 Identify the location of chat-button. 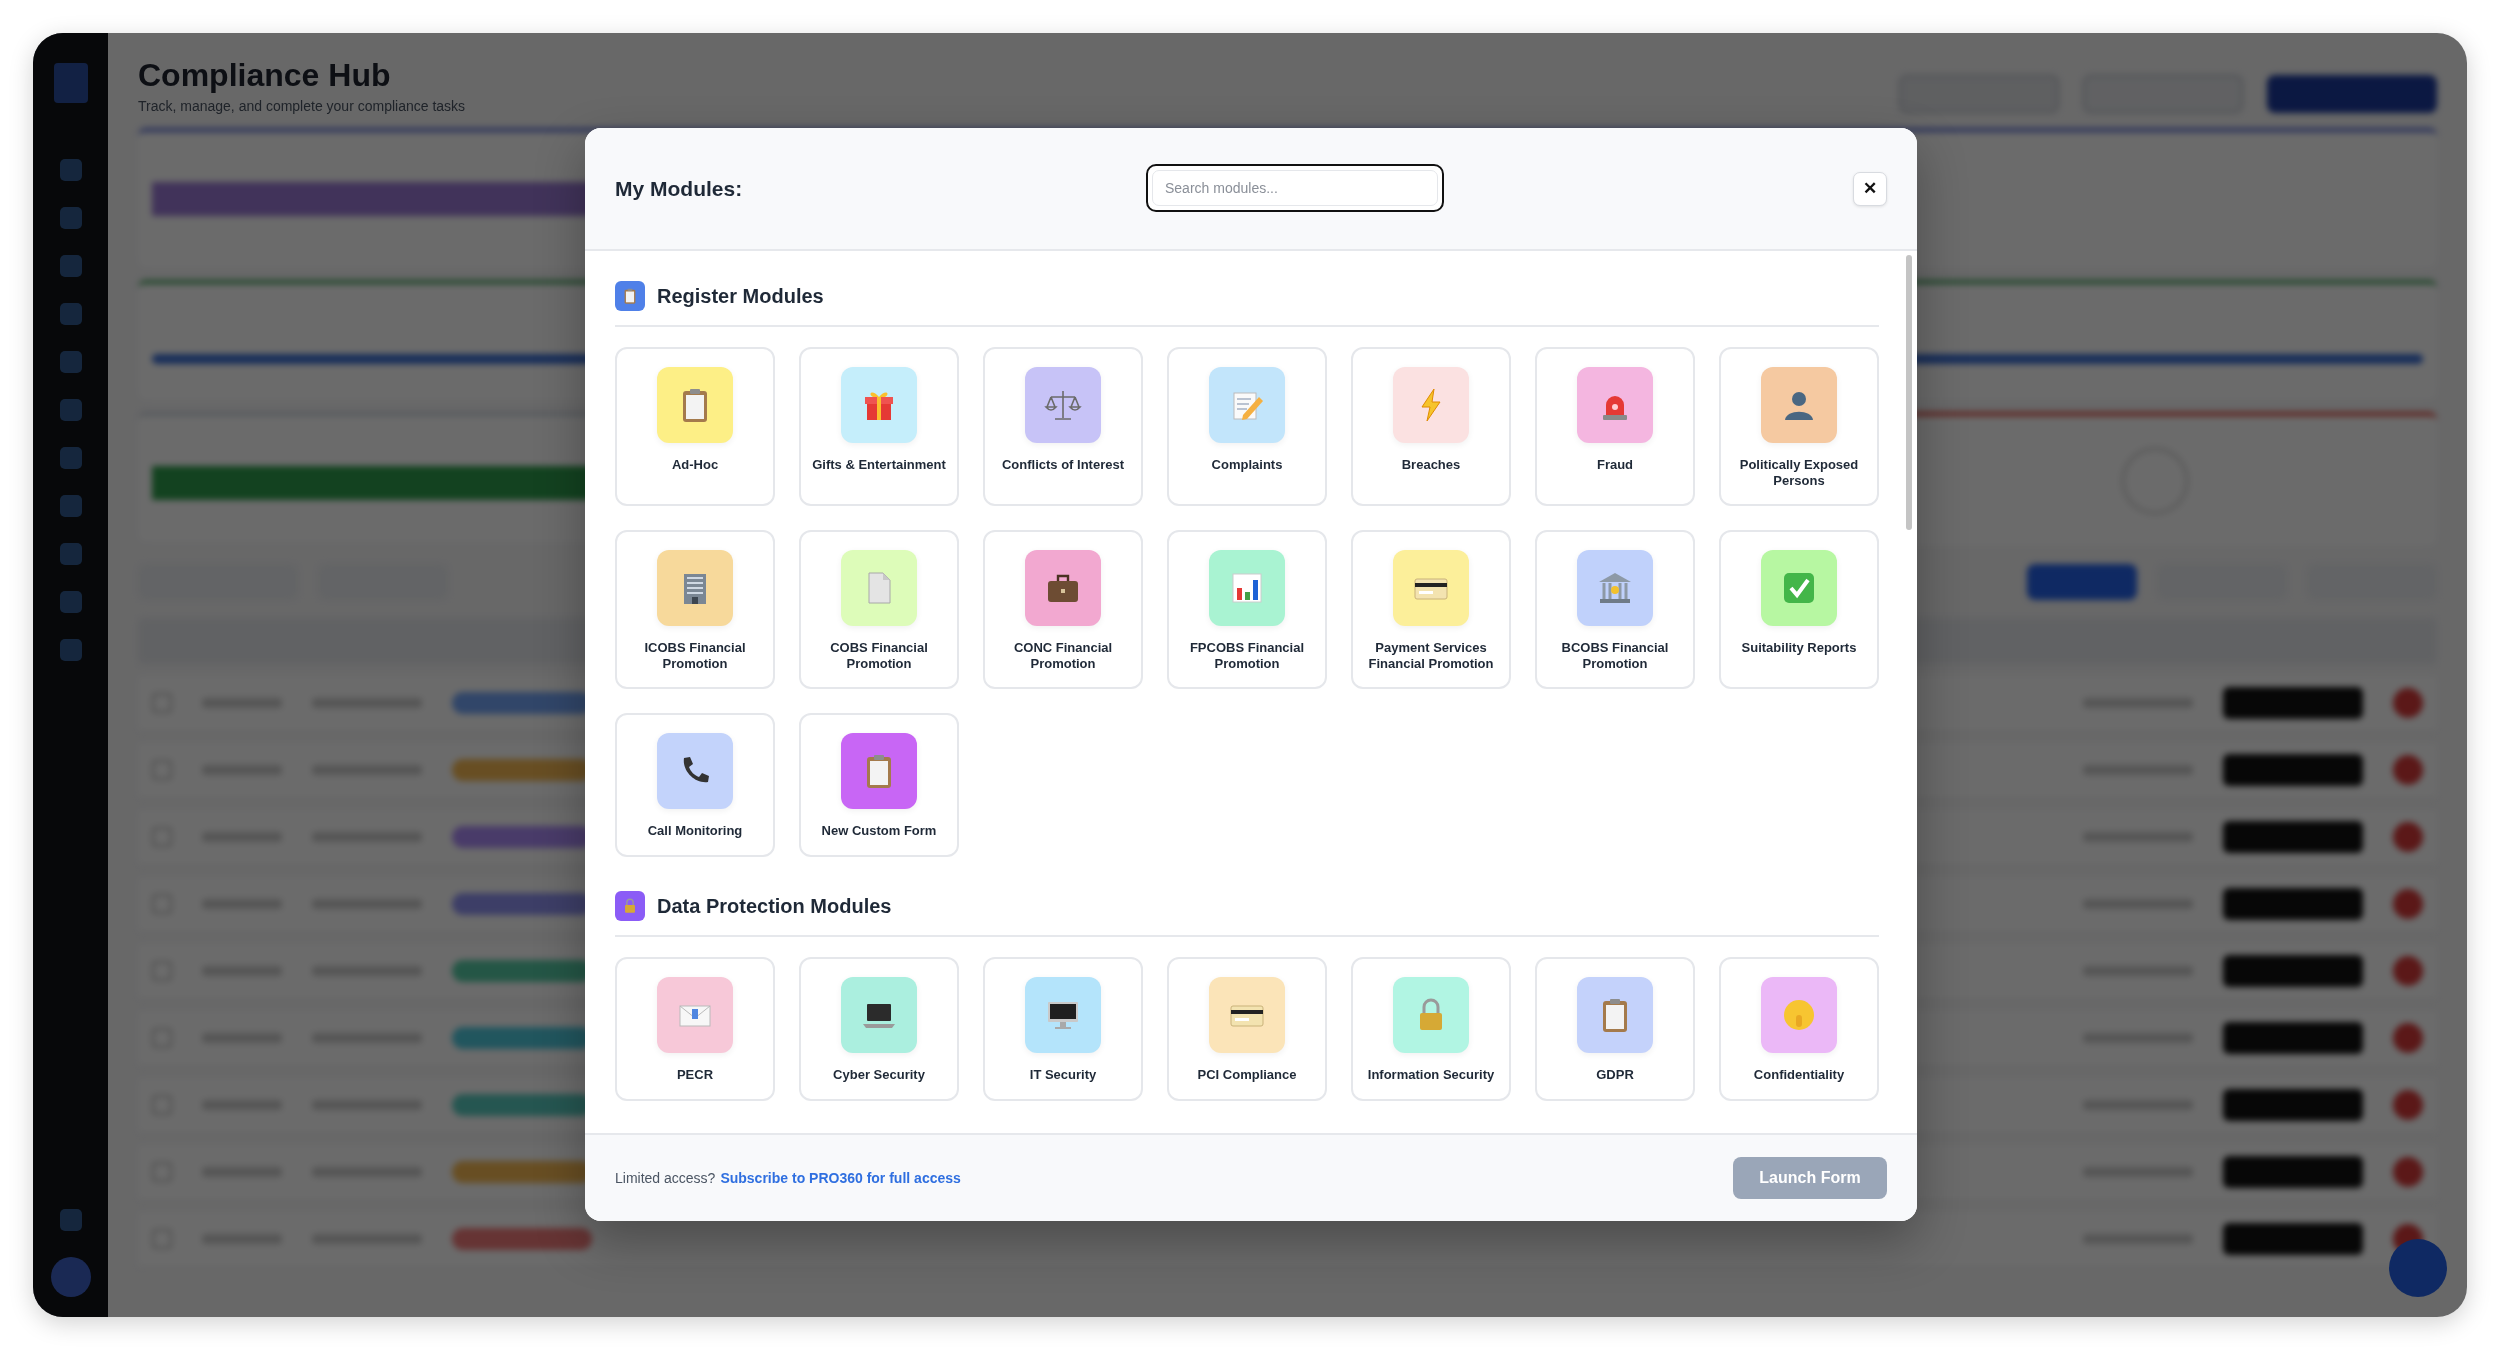
(2418, 1268).